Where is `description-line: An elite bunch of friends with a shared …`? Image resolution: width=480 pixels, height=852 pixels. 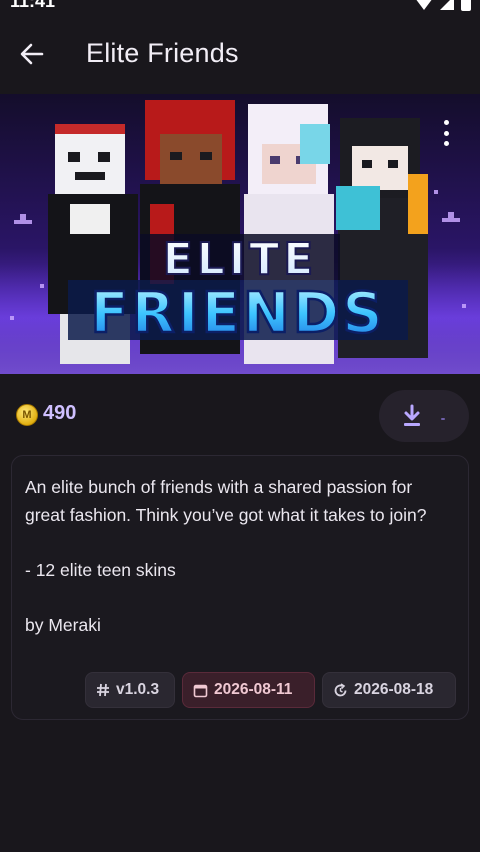
description-line: An elite bunch of friends with a shared … is located at coordinates (226, 501).